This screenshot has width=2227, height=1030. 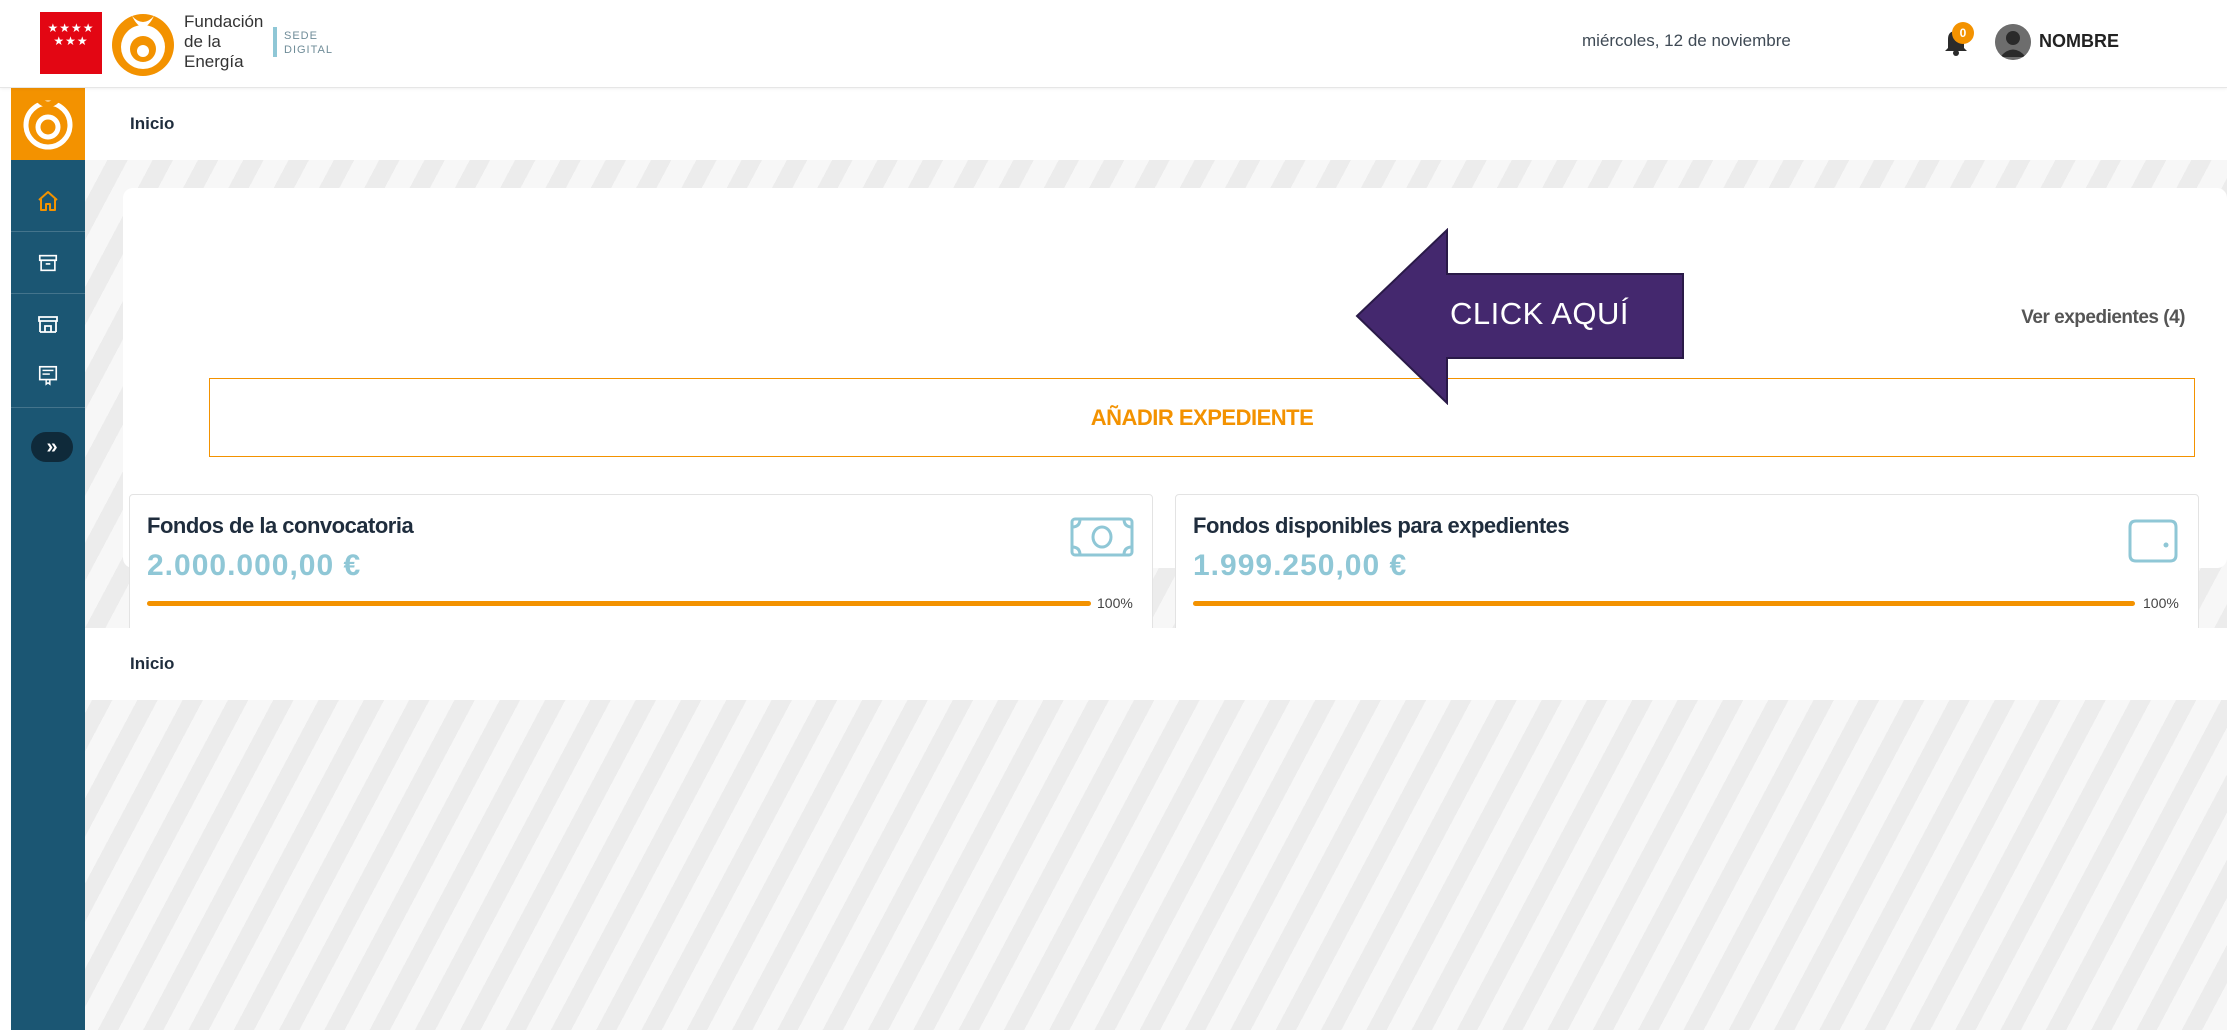 I want to click on sidebar-item-inicio, so click(x=48, y=201).